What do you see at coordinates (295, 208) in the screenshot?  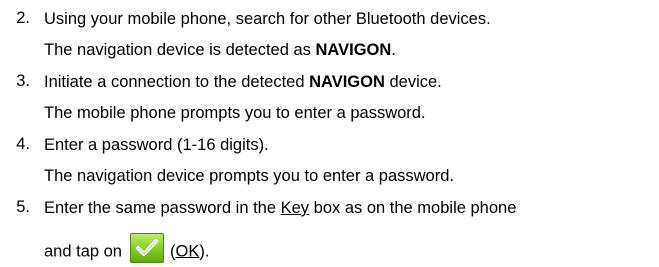 I see `key-field-reference: Key` at bounding box center [295, 208].